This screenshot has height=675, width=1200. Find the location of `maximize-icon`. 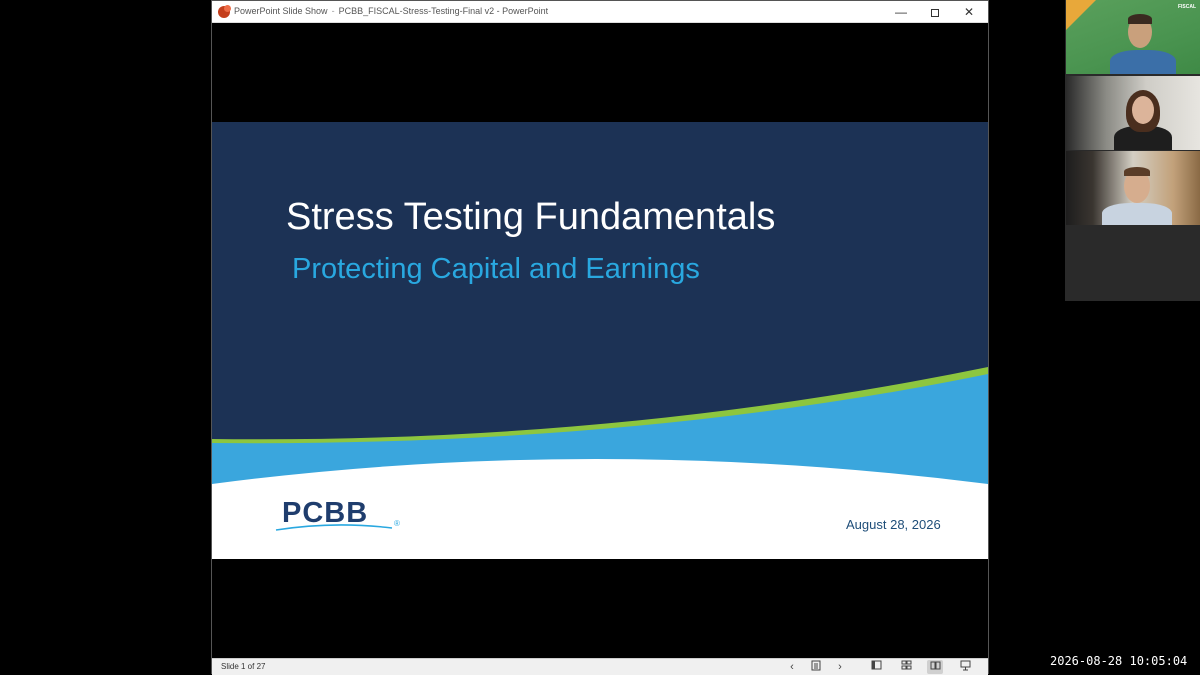

maximize-icon is located at coordinates (935, 12).